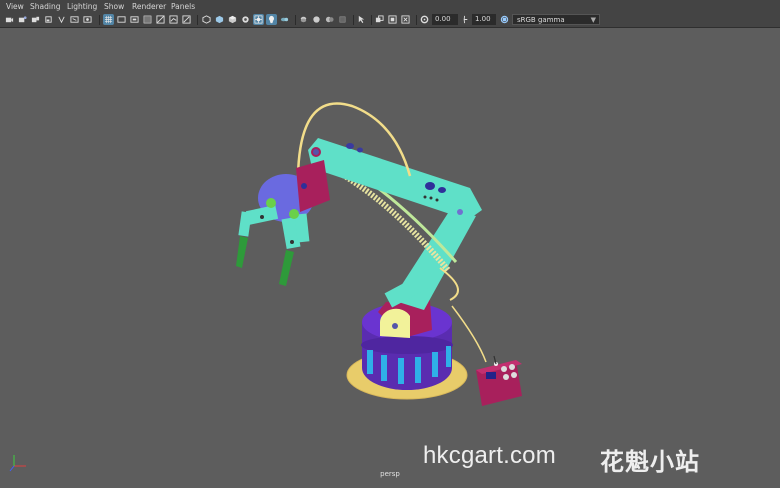 This screenshot has height=488, width=780. What do you see at coordinates (465, 19) in the screenshot?
I see `gamma-icon` at bounding box center [465, 19].